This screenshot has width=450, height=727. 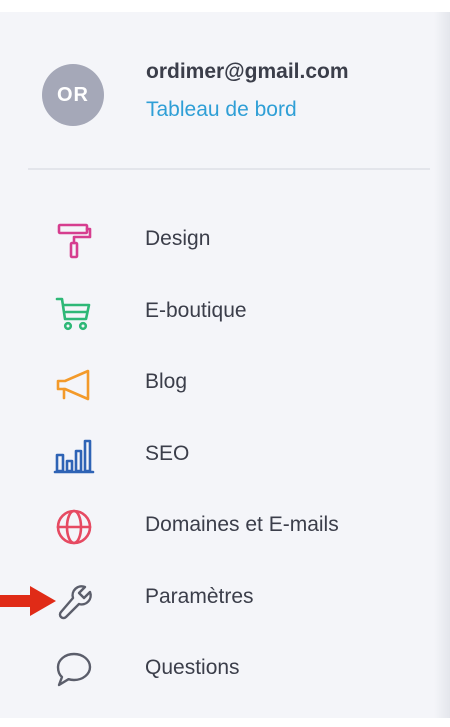 I want to click on red-arrow-icon, so click(x=28, y=601).